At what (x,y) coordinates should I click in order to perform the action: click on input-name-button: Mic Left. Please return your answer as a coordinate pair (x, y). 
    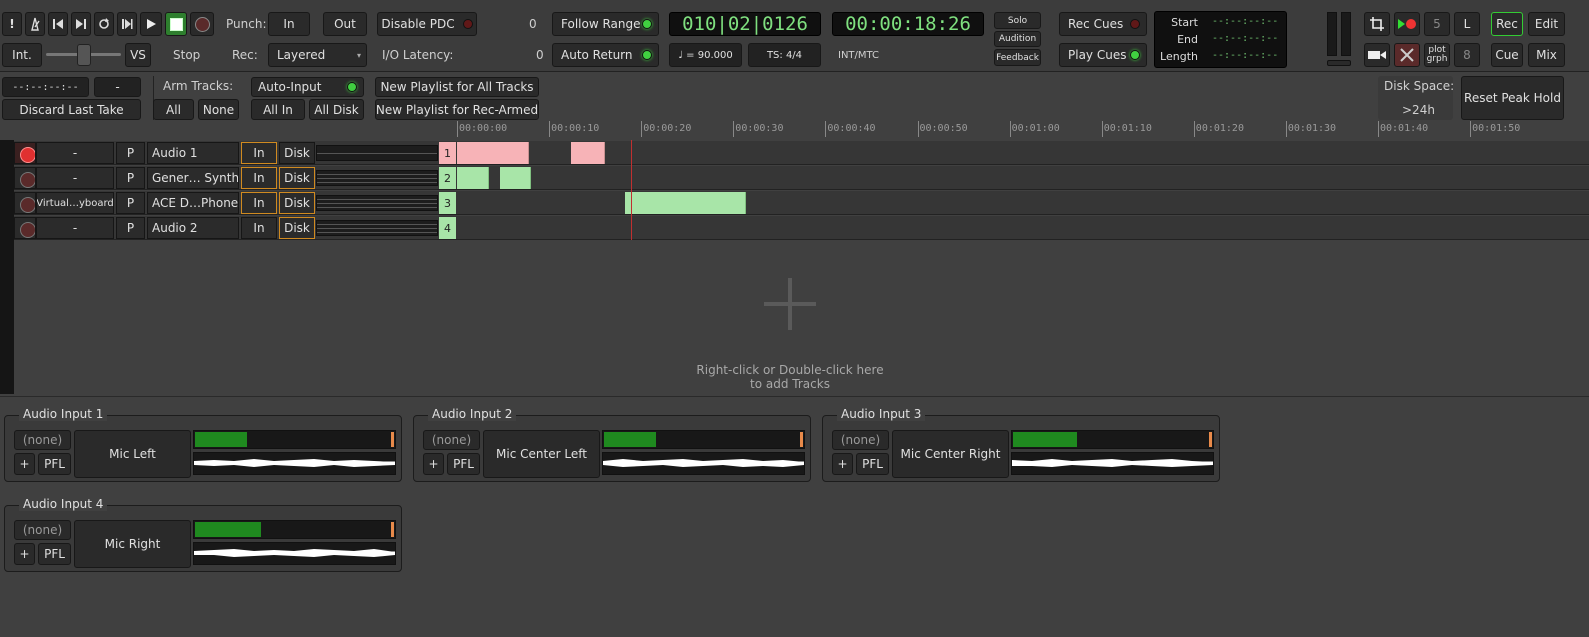
    Looking at the image, I should click on (132, 454).